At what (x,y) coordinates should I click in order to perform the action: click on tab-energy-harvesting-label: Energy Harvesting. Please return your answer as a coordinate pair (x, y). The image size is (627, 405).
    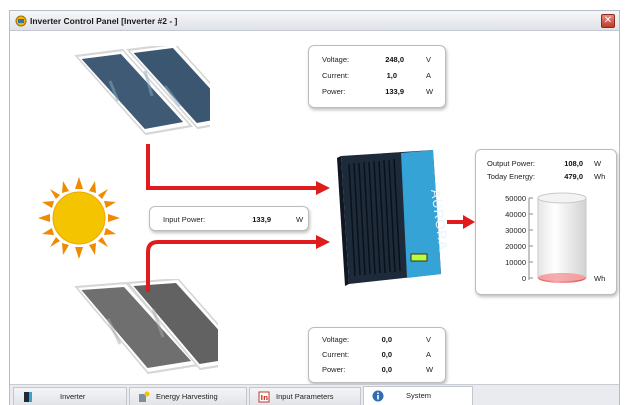
    Looking at the image, I should click on (187, 396).